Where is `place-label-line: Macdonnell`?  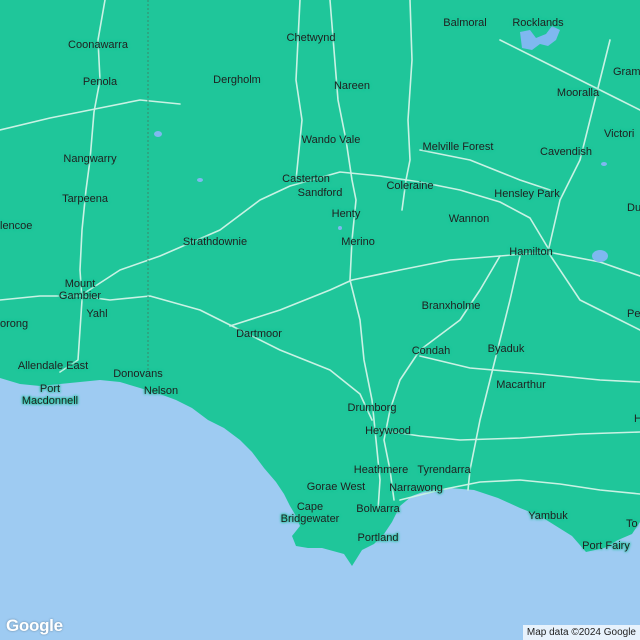 place-label-line: Macdonnell is located at coordinates (50, 401).